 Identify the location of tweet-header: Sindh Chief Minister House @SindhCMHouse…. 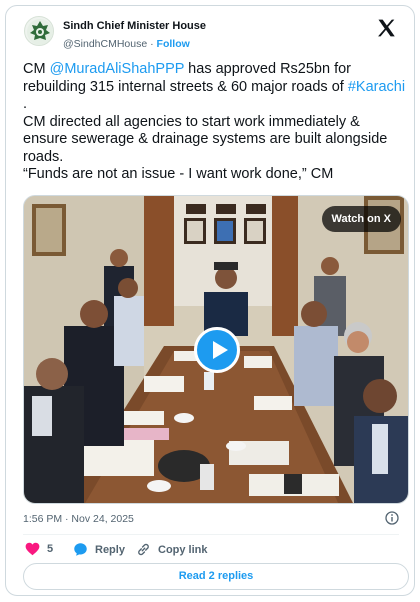
(211, 33).